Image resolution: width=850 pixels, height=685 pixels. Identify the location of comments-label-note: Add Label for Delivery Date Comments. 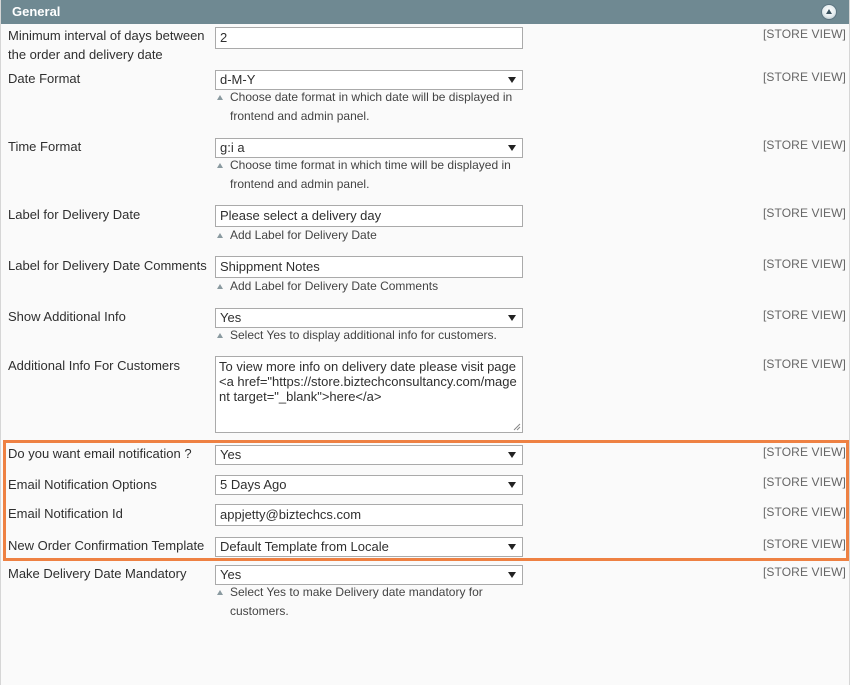
(369, 286).